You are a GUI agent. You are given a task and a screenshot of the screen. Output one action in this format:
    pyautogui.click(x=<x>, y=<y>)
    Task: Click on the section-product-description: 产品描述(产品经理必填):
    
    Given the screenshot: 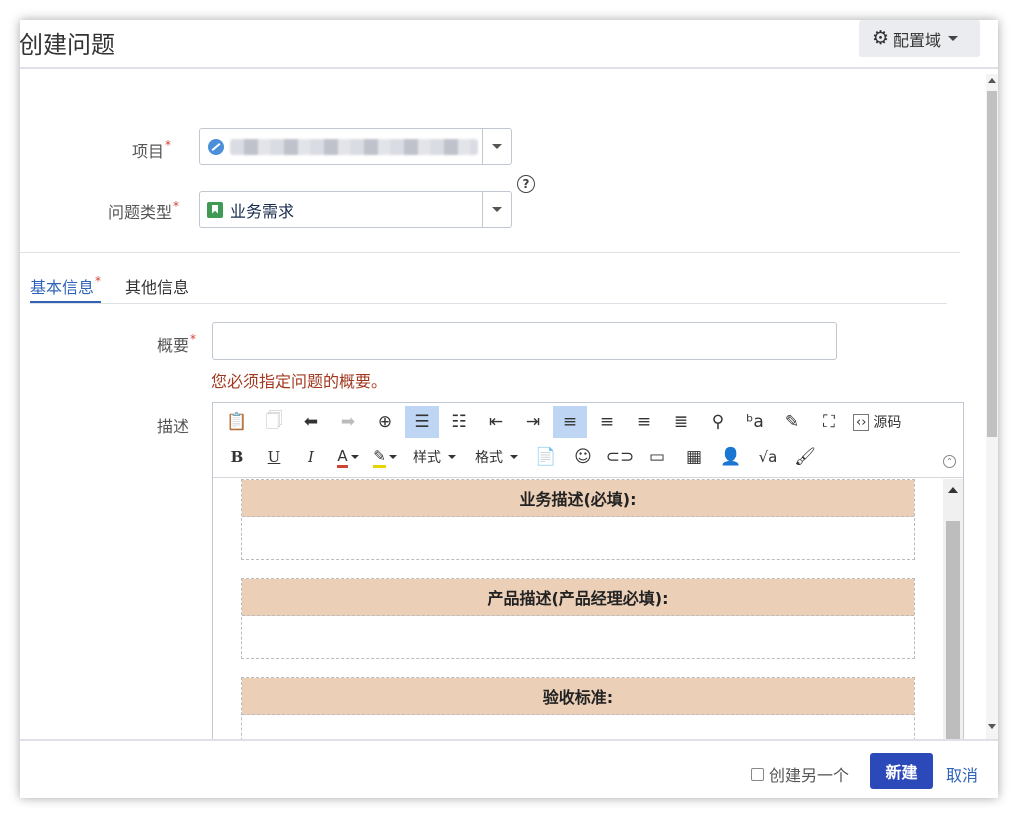 What is the action you would take?
    pyautogui.click(x=578, y=618)
    